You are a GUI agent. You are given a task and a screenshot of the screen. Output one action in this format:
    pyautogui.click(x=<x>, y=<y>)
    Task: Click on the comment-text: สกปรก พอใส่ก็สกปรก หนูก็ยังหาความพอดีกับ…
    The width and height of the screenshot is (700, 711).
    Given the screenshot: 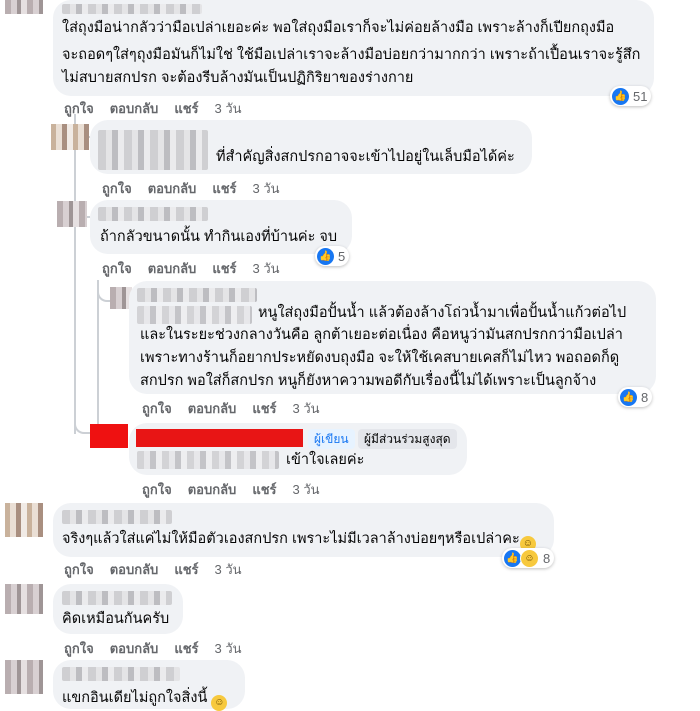 What is the action you would take?
    pyautogui.click(x=368, y=381)
    